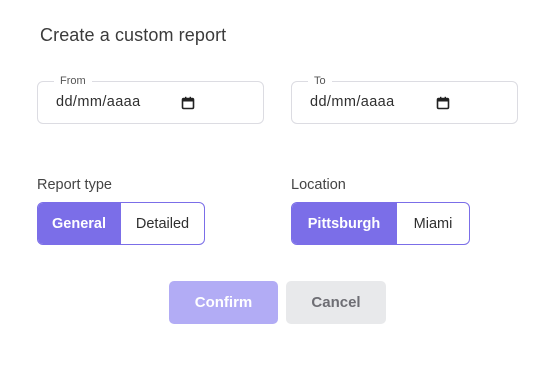 The image size is (553, 366). What do you see at coordinates (74, 185) in the screenshot?
I see `report-type-label: Report type` at bounding box center [74, 185].